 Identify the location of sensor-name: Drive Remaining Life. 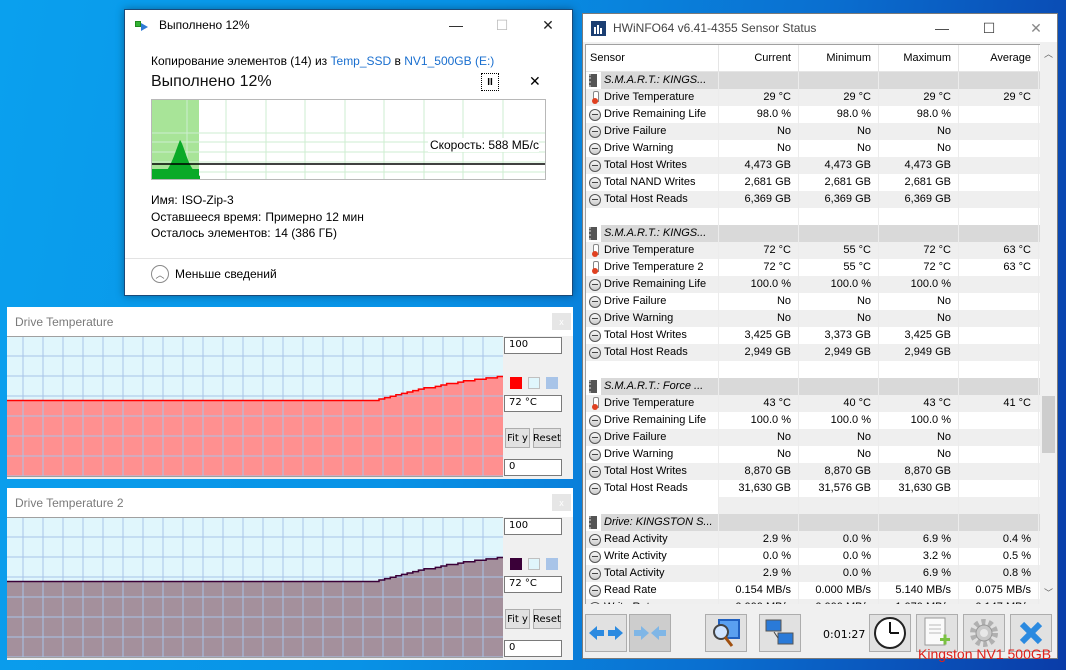
(655, 284).